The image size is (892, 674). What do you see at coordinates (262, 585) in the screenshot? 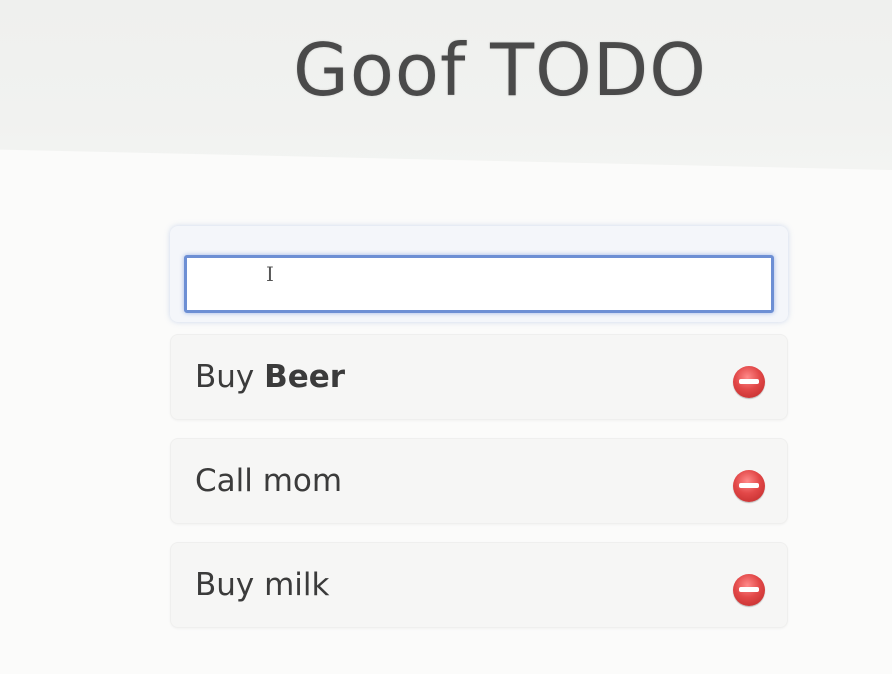
I see `todo-item-label: Buy milk` at bounding box center [262, 585].